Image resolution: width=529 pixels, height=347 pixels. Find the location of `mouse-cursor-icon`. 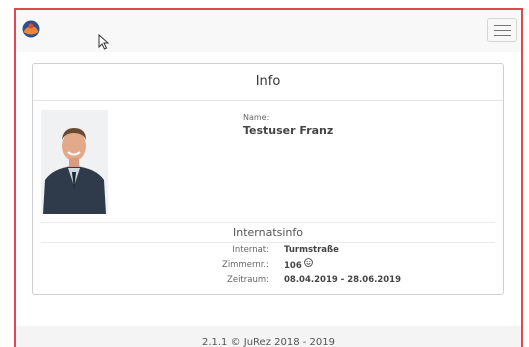

mouse-cursor-icon is located at coordinates (104, 41).